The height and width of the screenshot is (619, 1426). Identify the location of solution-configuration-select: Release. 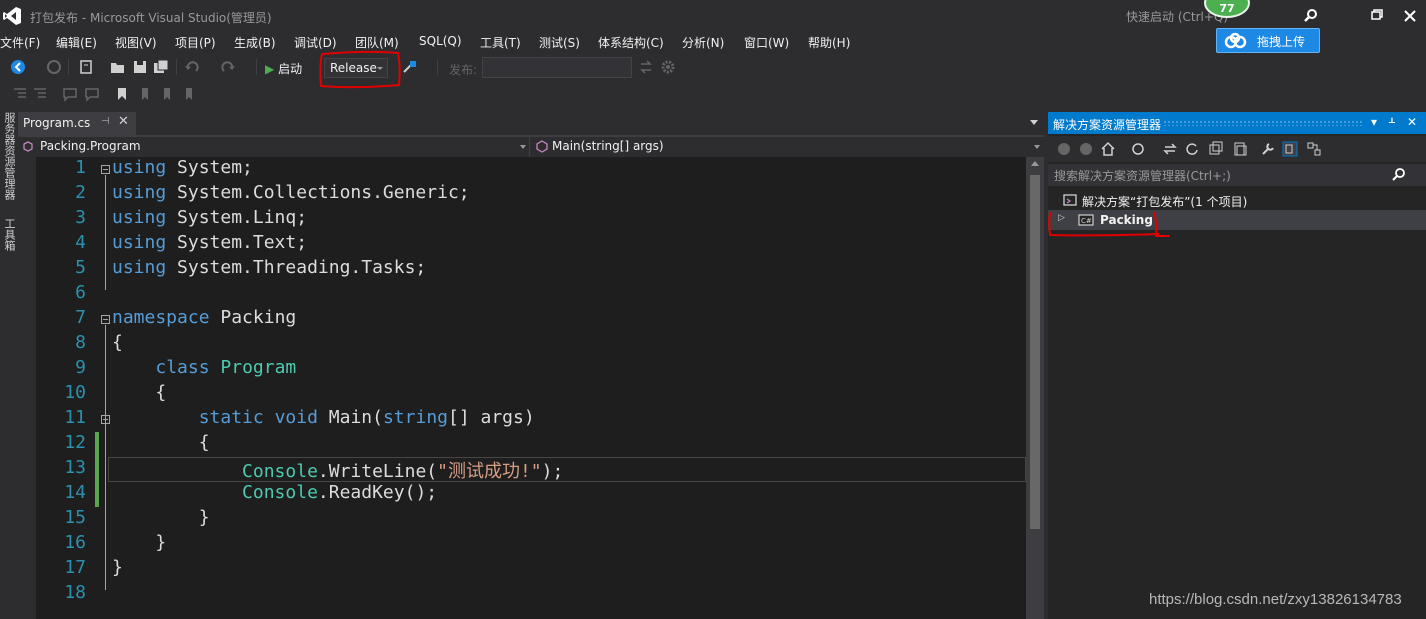
(356, 68).